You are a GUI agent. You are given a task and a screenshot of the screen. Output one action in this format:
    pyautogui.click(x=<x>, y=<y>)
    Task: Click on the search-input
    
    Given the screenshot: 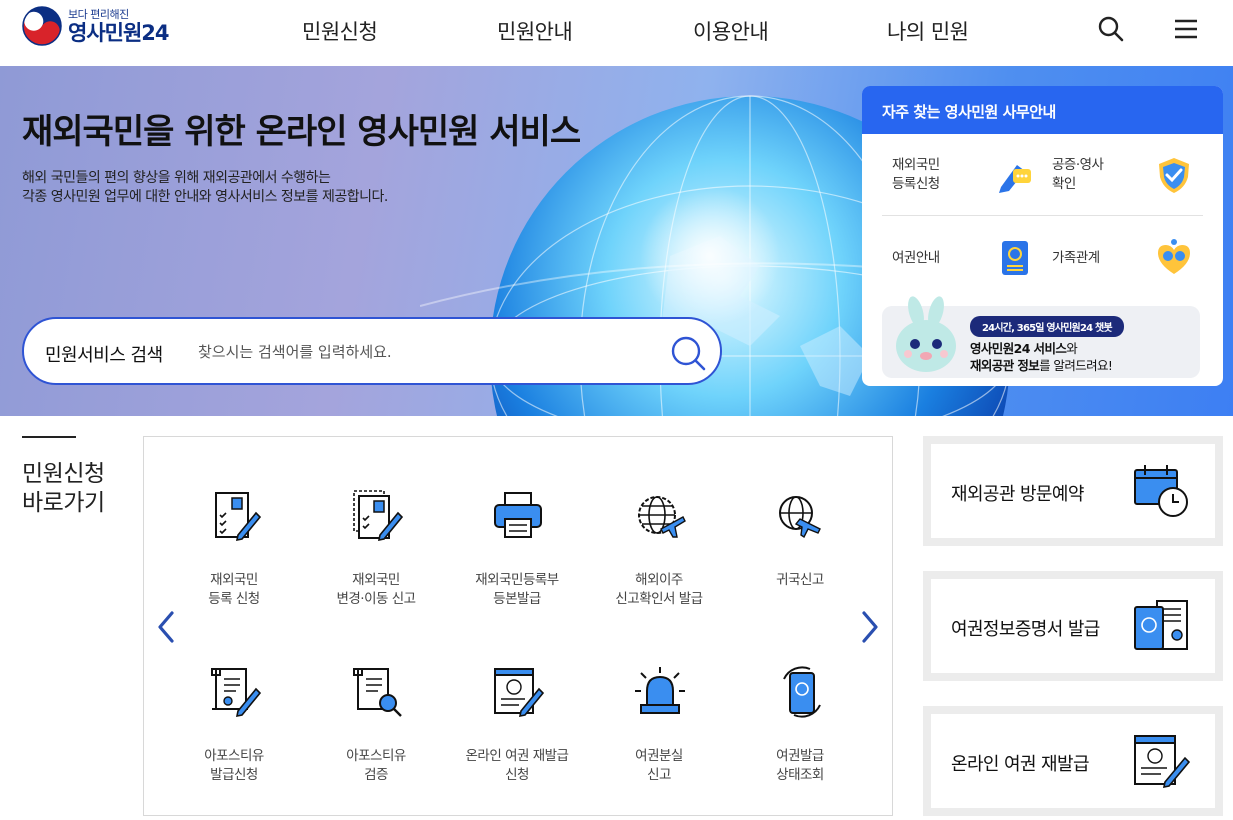 What is the action you would take?
    pyautogui.click(x=428, y=352)
    